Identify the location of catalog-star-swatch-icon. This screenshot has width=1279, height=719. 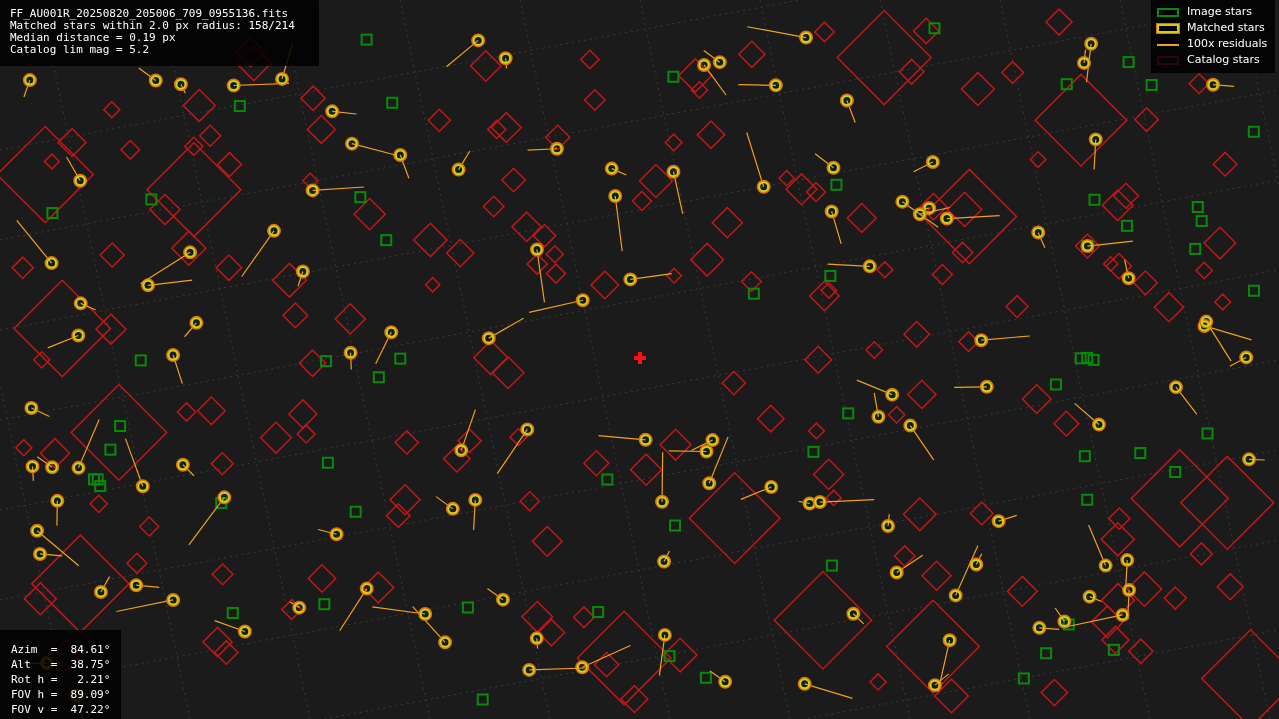
(1168, 60).